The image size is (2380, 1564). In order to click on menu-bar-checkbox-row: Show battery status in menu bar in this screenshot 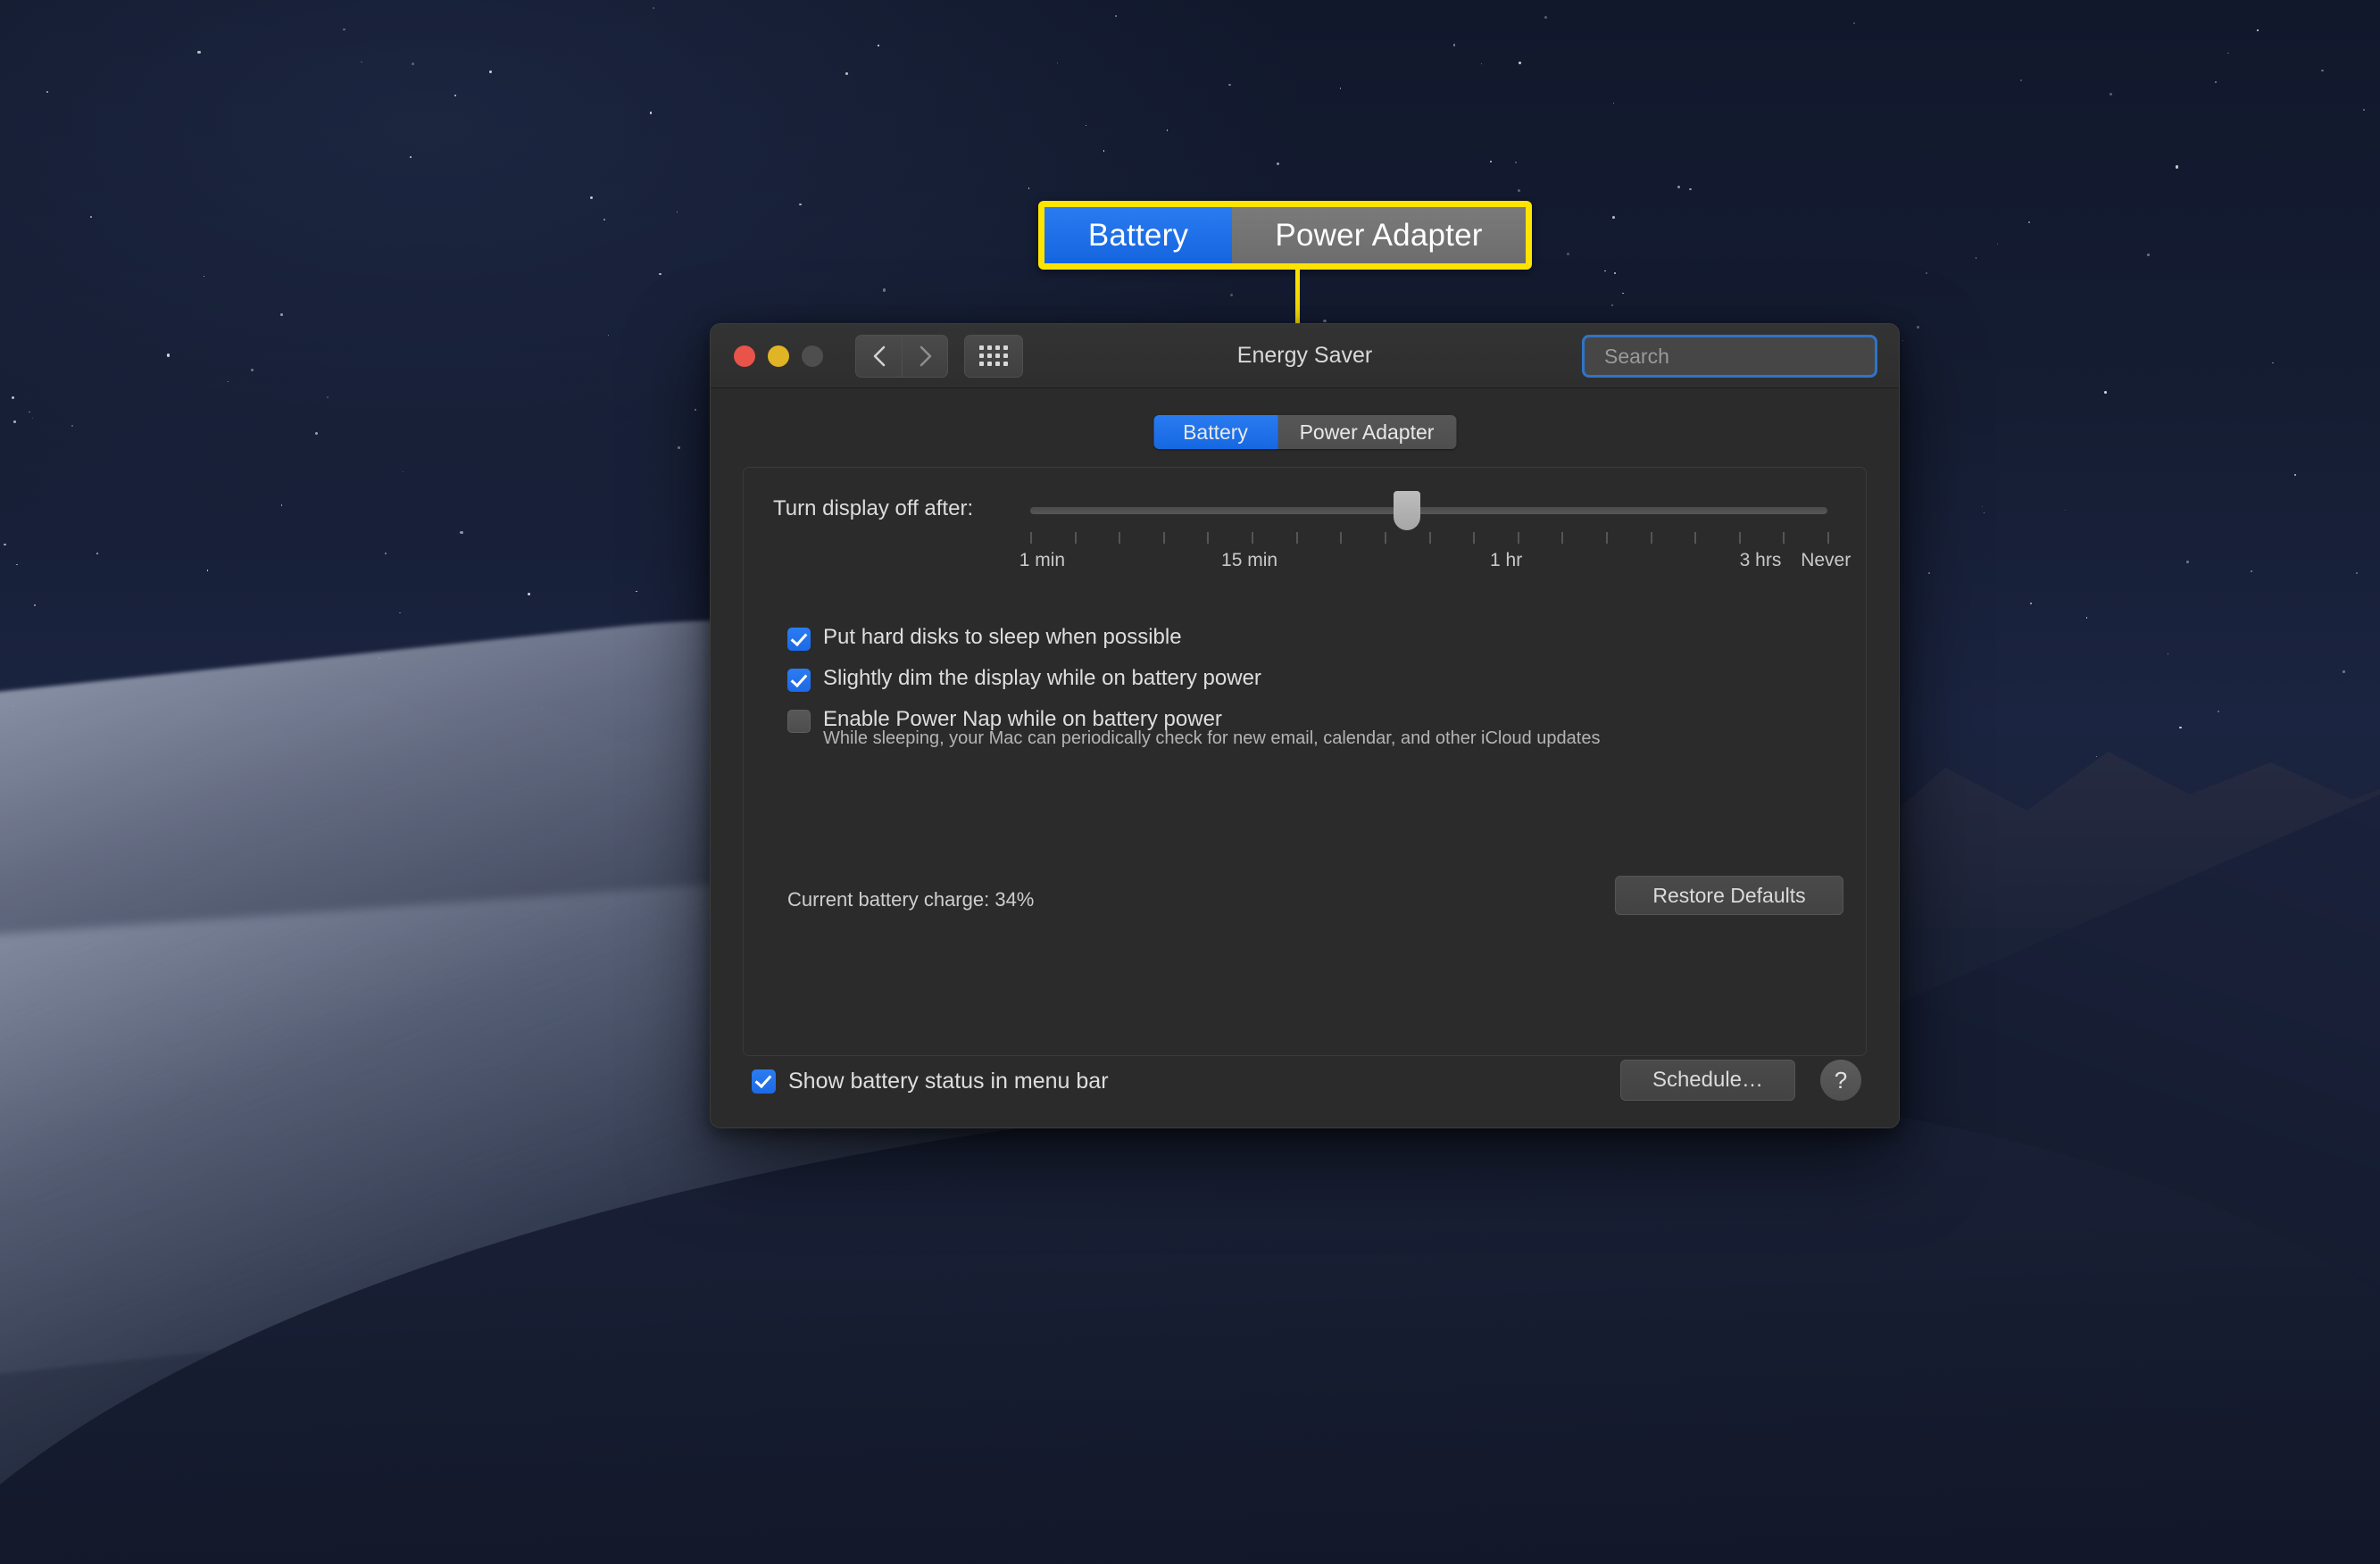, I will do `click(930, 1081)`.